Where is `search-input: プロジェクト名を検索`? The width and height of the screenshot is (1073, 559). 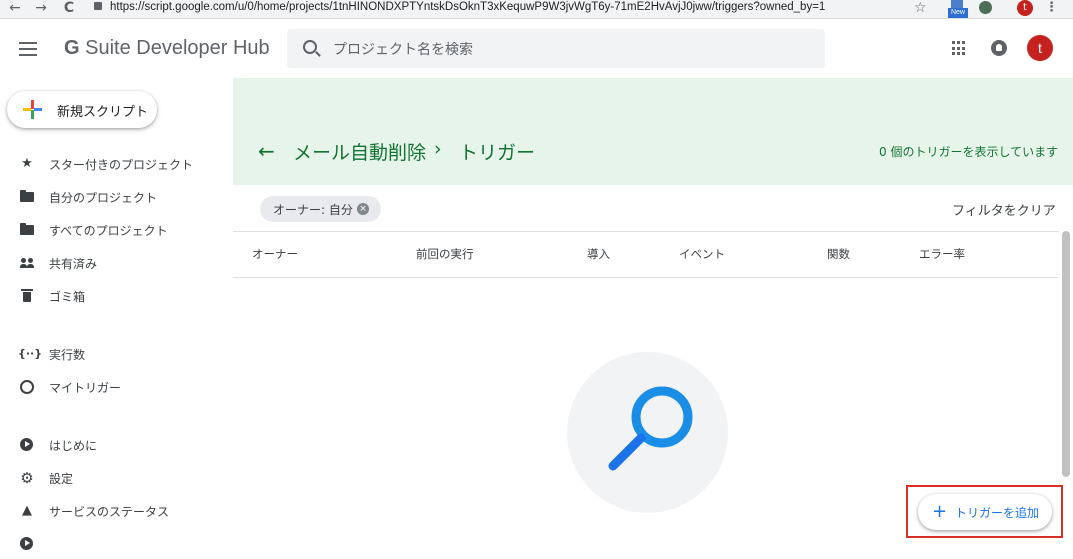 search-input: プロジェクト名を検索 is located at coordinates (556, 48).